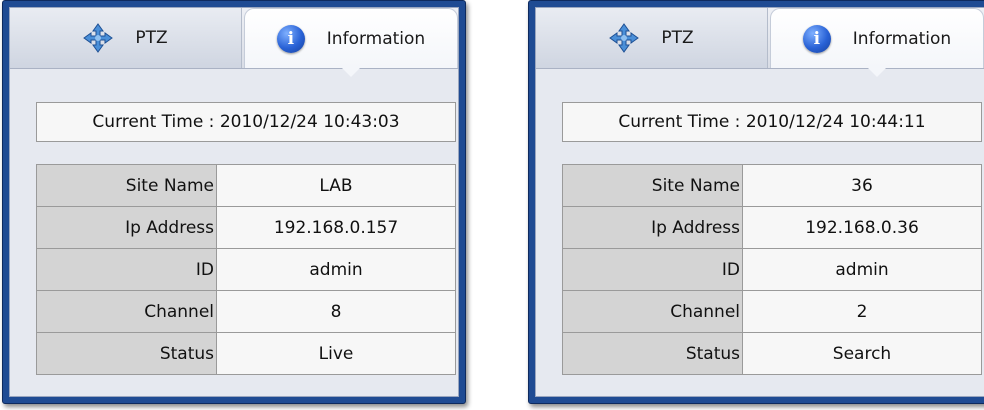 Image resolution: width=984 pixels, height=410 pixels. I want to click on current-time-box: Current Time : 2010/12/24 10:44:11, so click(772, 122).